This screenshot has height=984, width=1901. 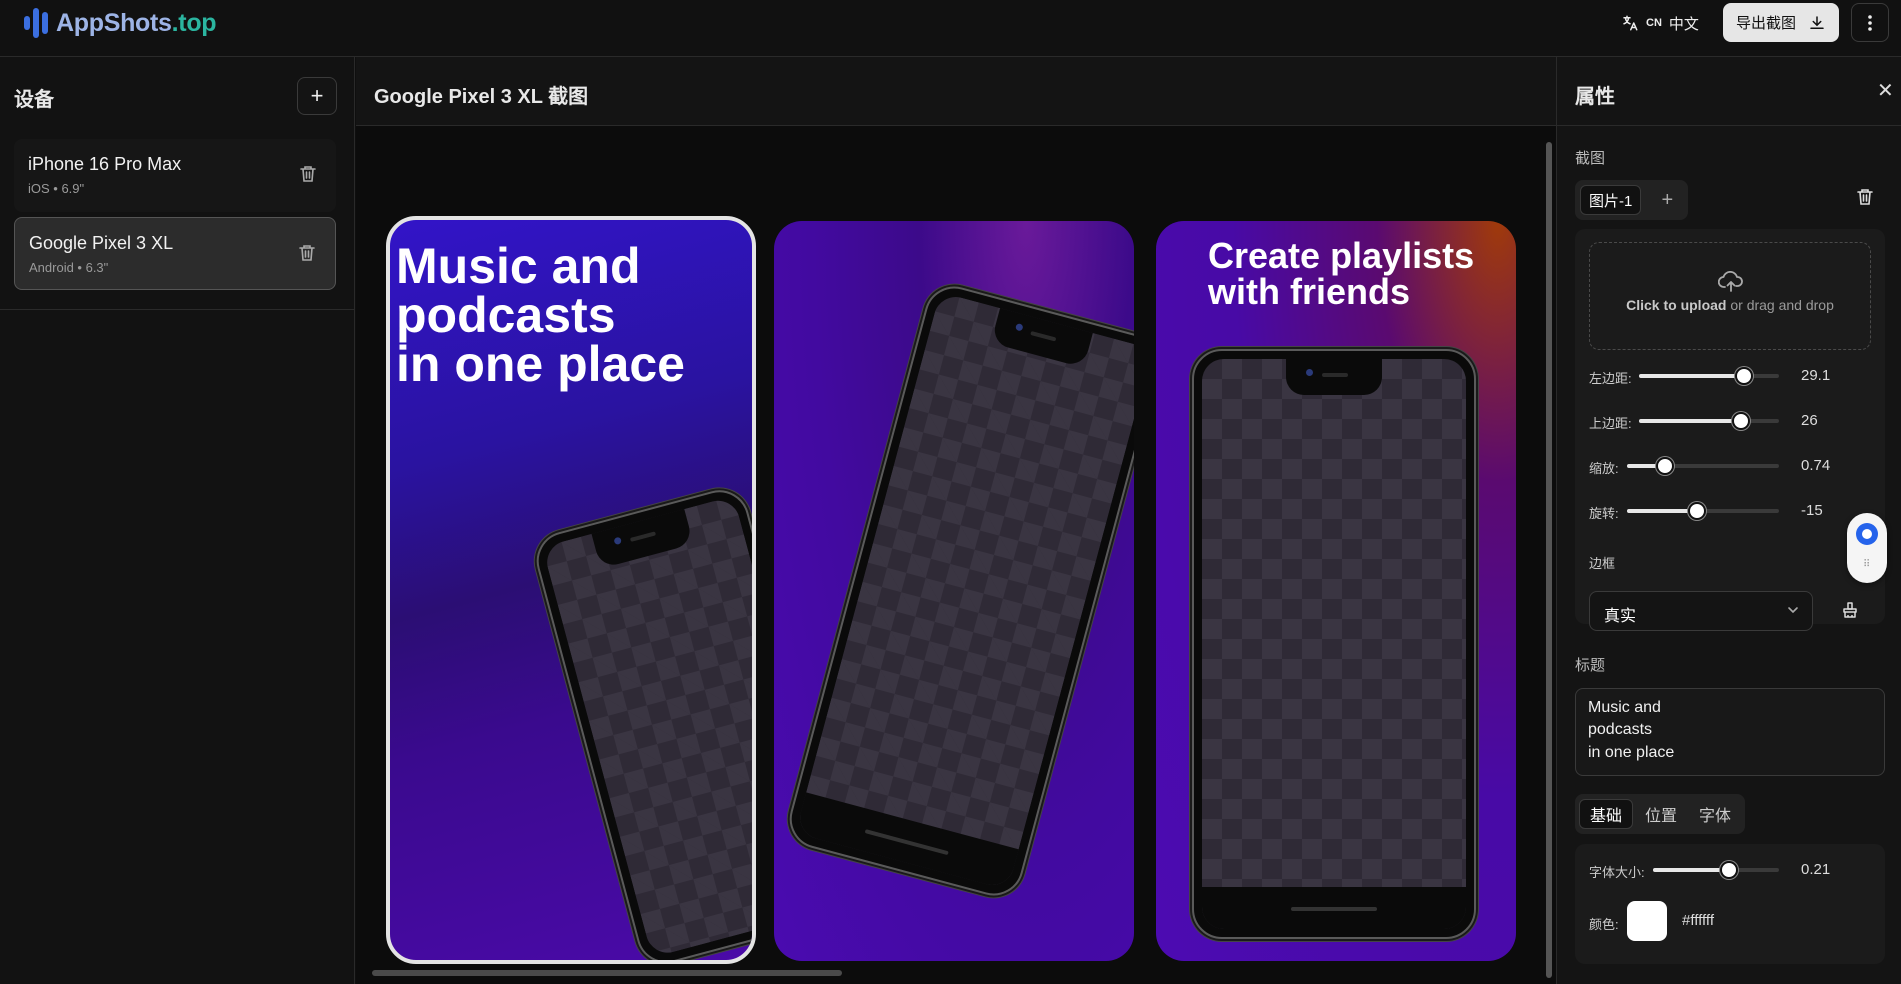 What do you see at coordinates (105, 164) in the screenshot?
I see `device-name: iPhone 16 Pro Max` at bounding box center [105, 164].